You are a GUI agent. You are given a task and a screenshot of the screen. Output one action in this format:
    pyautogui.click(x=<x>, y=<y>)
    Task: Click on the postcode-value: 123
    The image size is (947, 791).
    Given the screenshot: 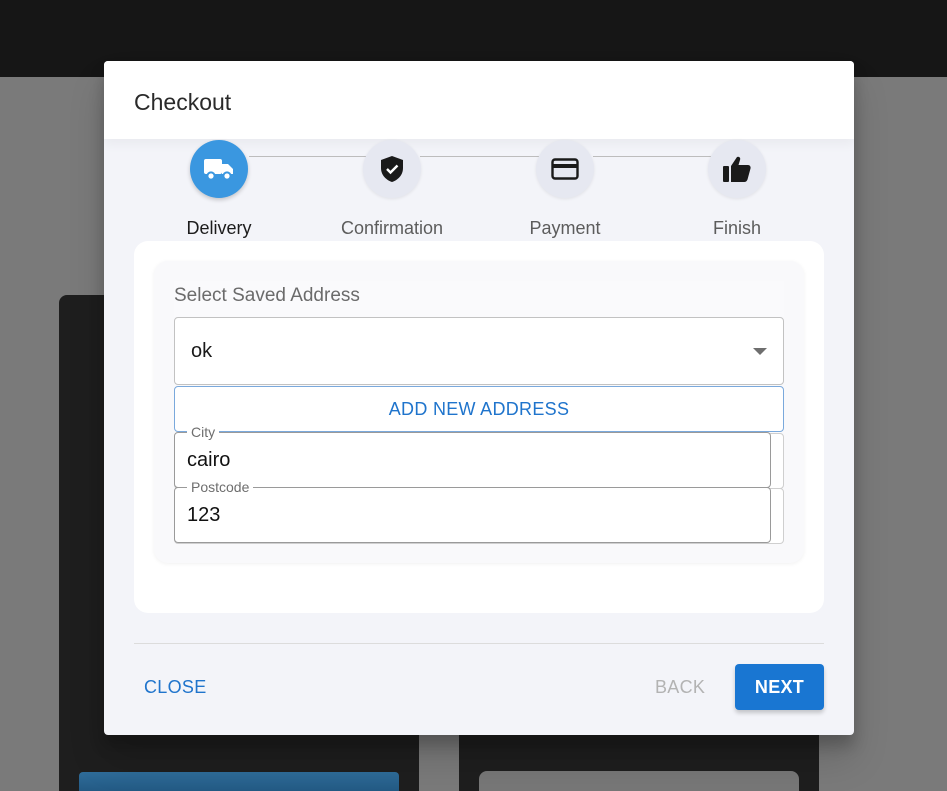 What is the action you would take?
    pyautogui.click(x=204, y=515)
    